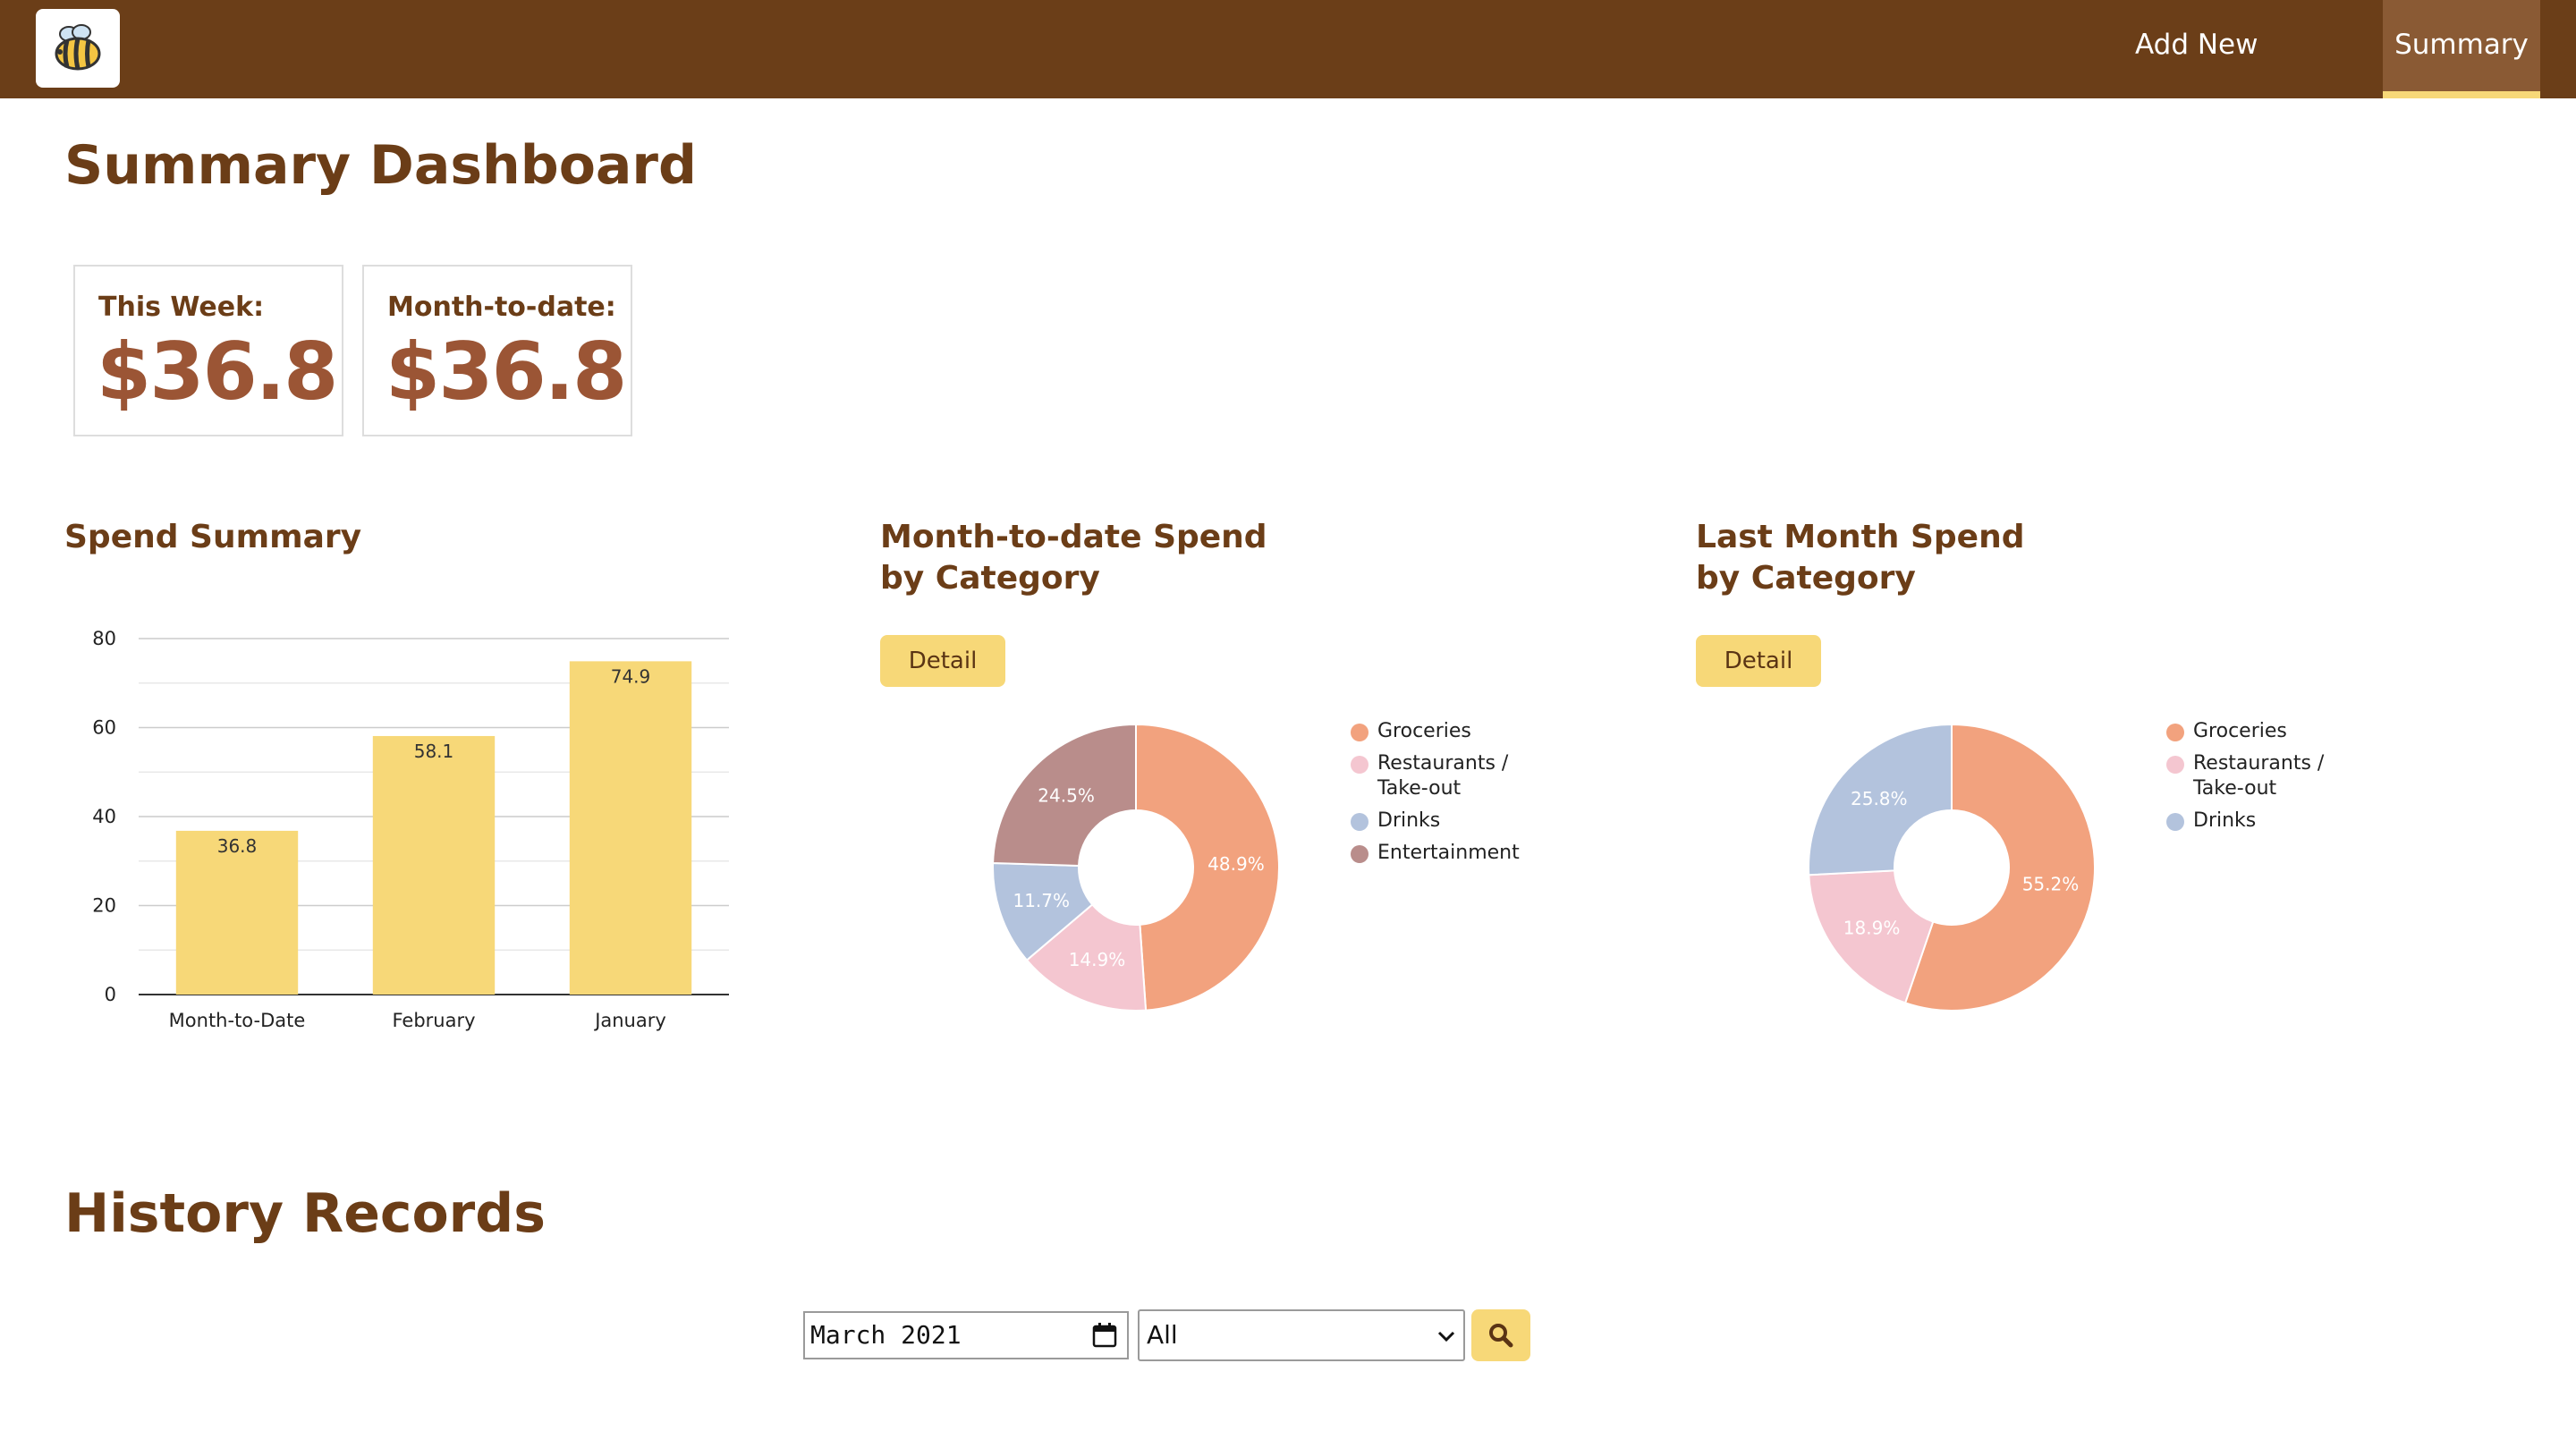  What do you see at coordinates (942, 661) in the screenshot?
I see `mtd-detail-button: Detail` at bounding box center [942, 661].